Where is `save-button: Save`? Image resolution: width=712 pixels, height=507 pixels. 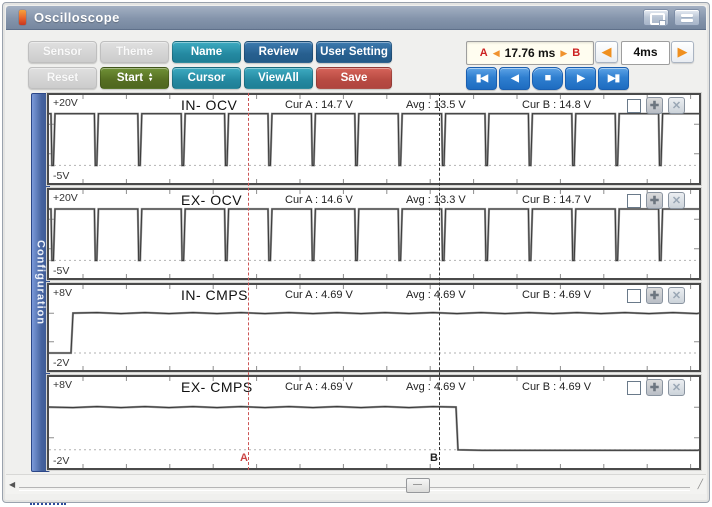
save-button: Save is located at coordinates (354, 78).